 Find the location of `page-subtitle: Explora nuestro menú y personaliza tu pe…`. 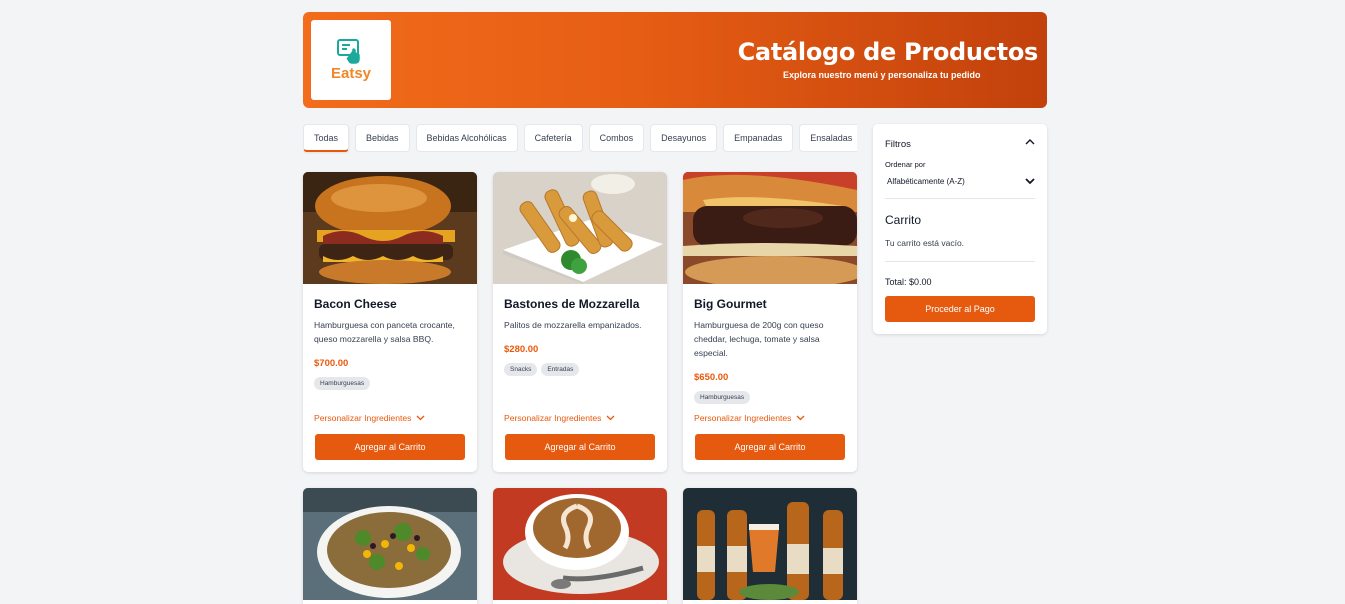

page-subtitle: Explora nuestro menú y personaliza tu pe… is located at coordinates (882, 75).